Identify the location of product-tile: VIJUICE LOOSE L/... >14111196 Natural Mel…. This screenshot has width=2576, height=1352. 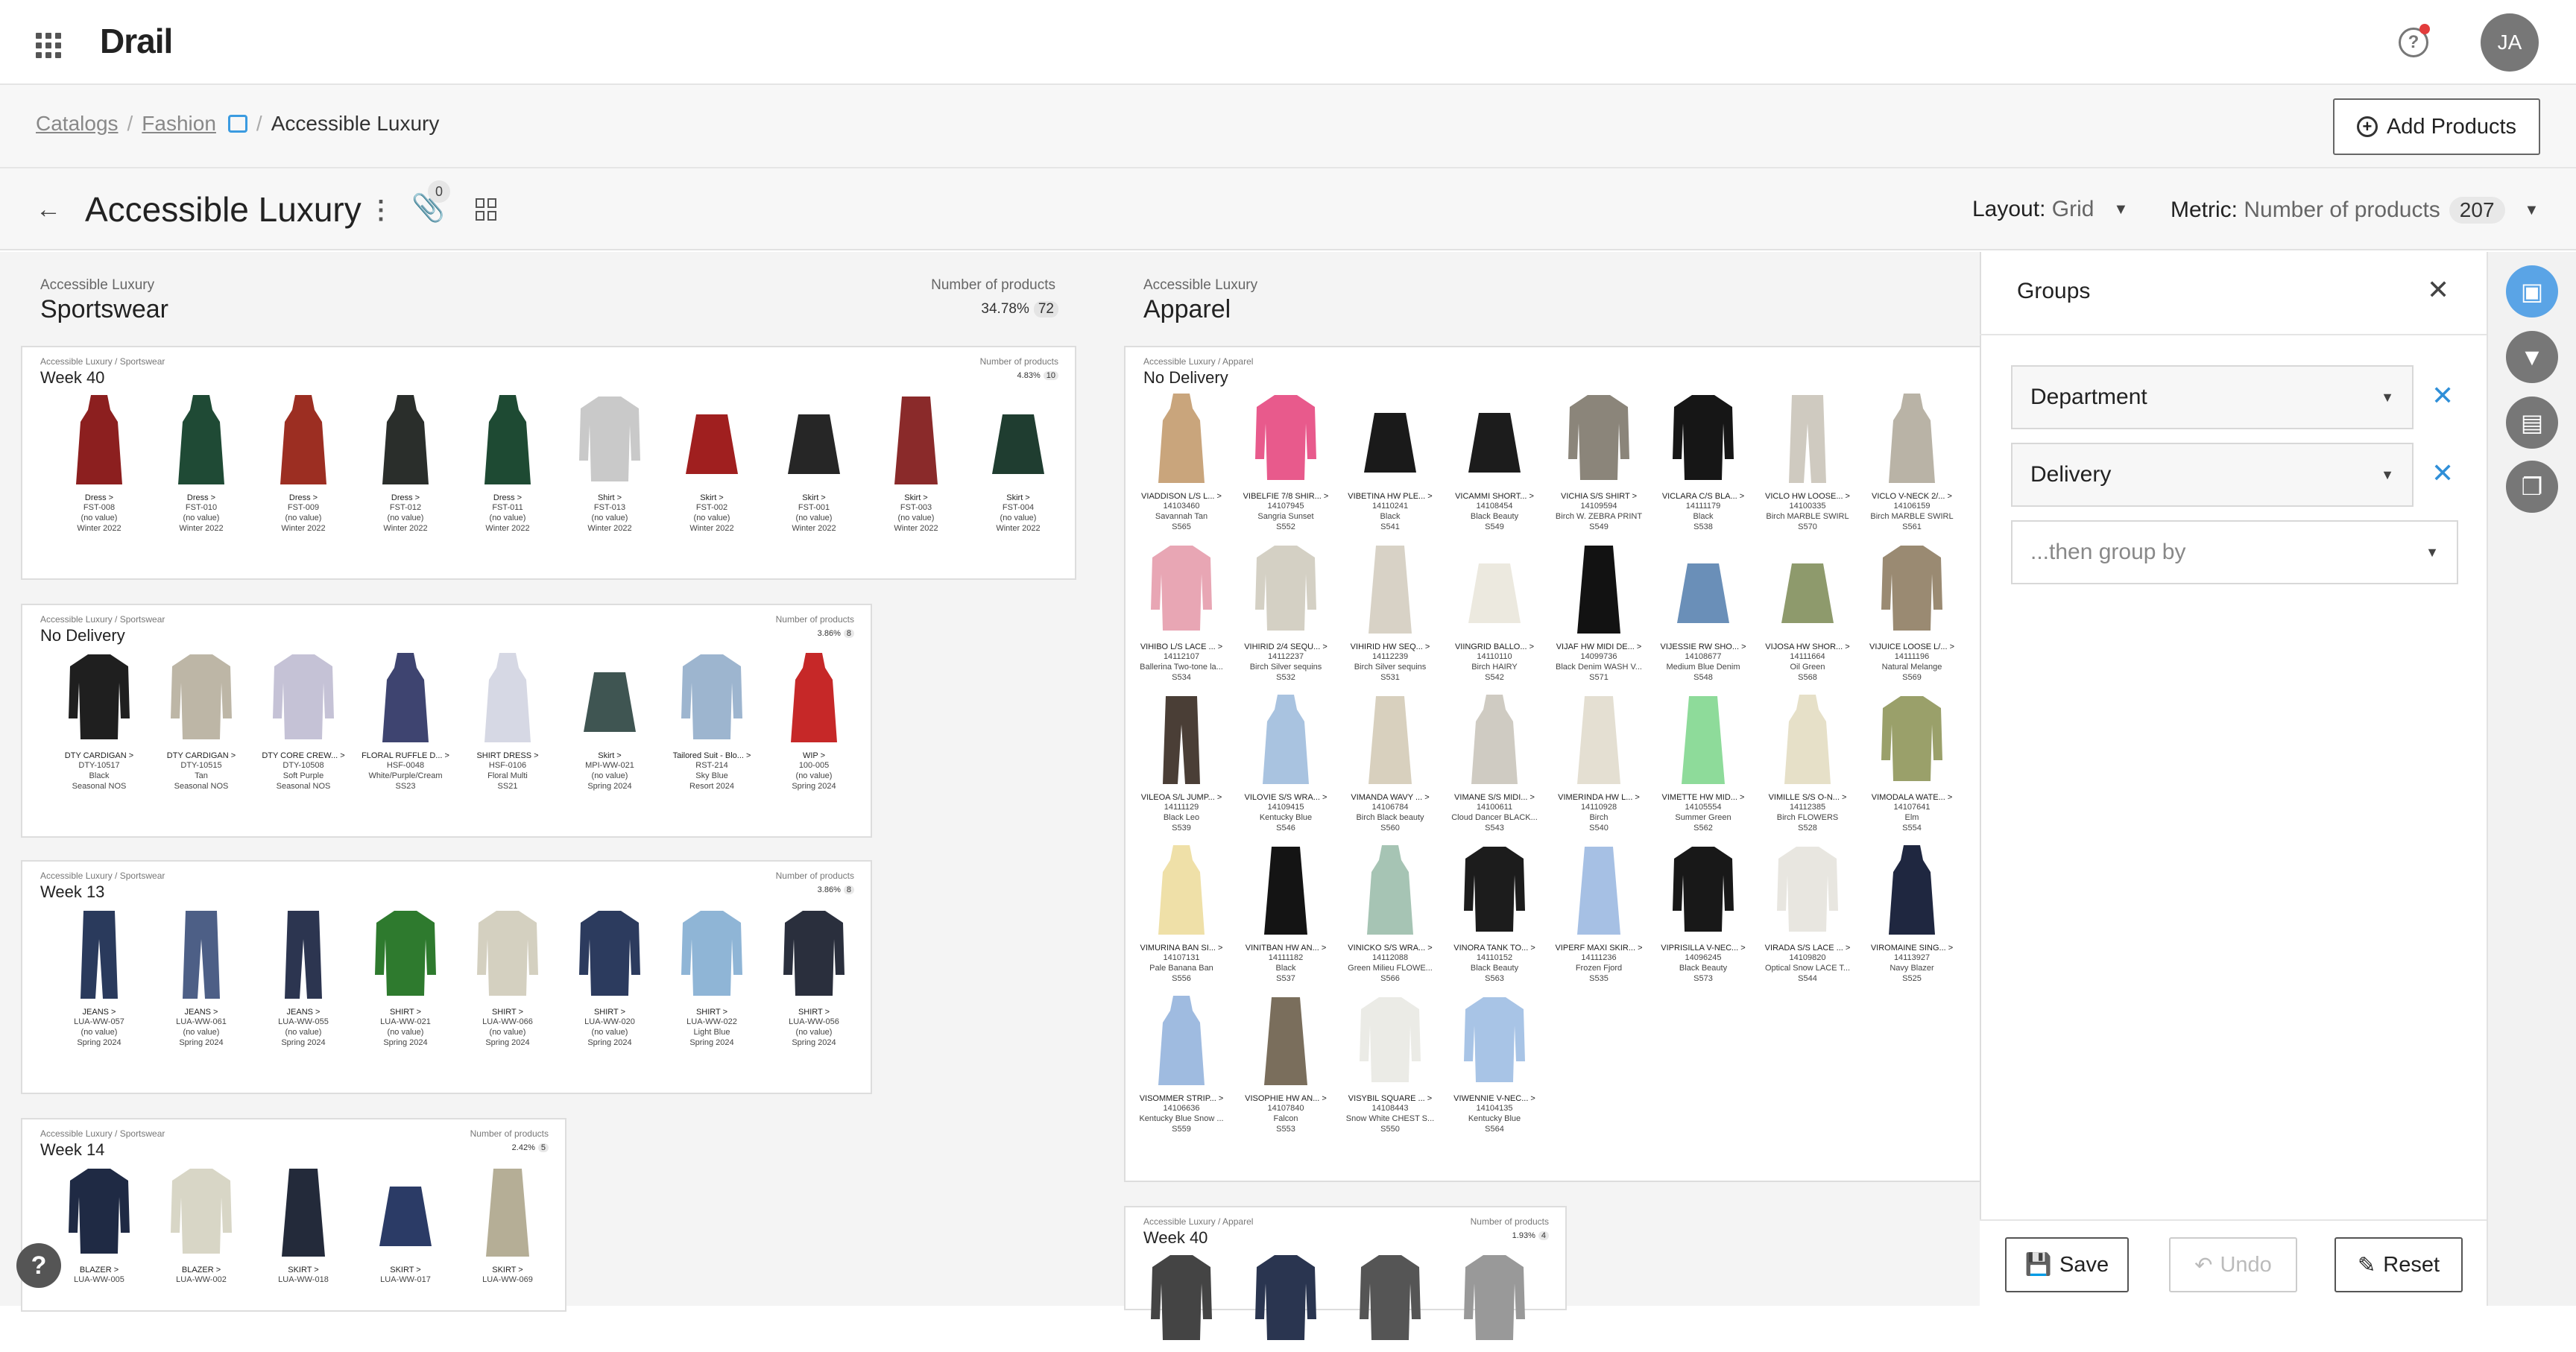
(1912, 612).